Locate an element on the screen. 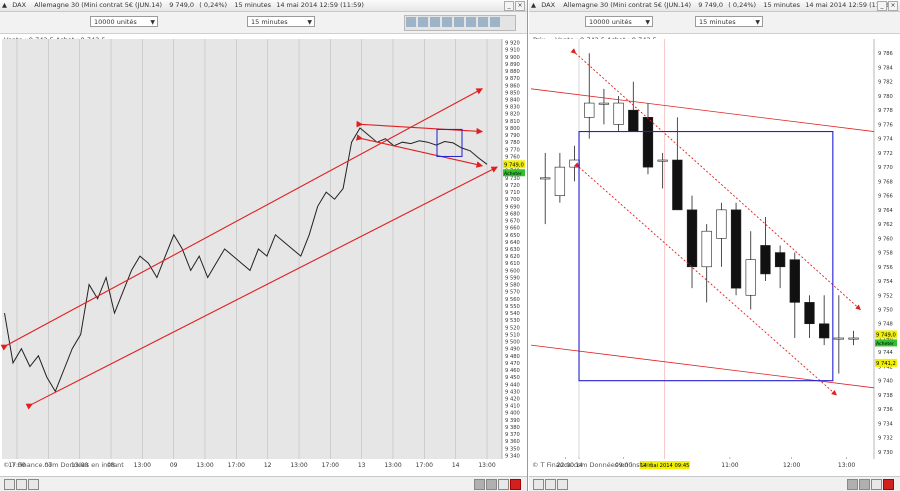 This screenshot has height=491, width=900. y-tick-label: 9 650 is located at coordinates (512, 236).